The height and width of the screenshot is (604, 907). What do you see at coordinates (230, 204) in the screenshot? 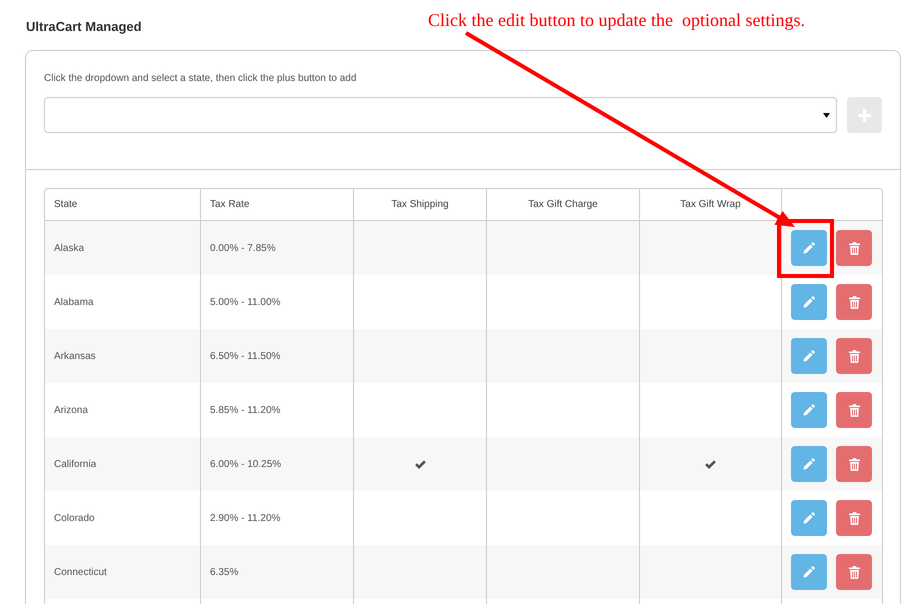
I see `column-header: Tax Rate` at bounding box center [230, 204].